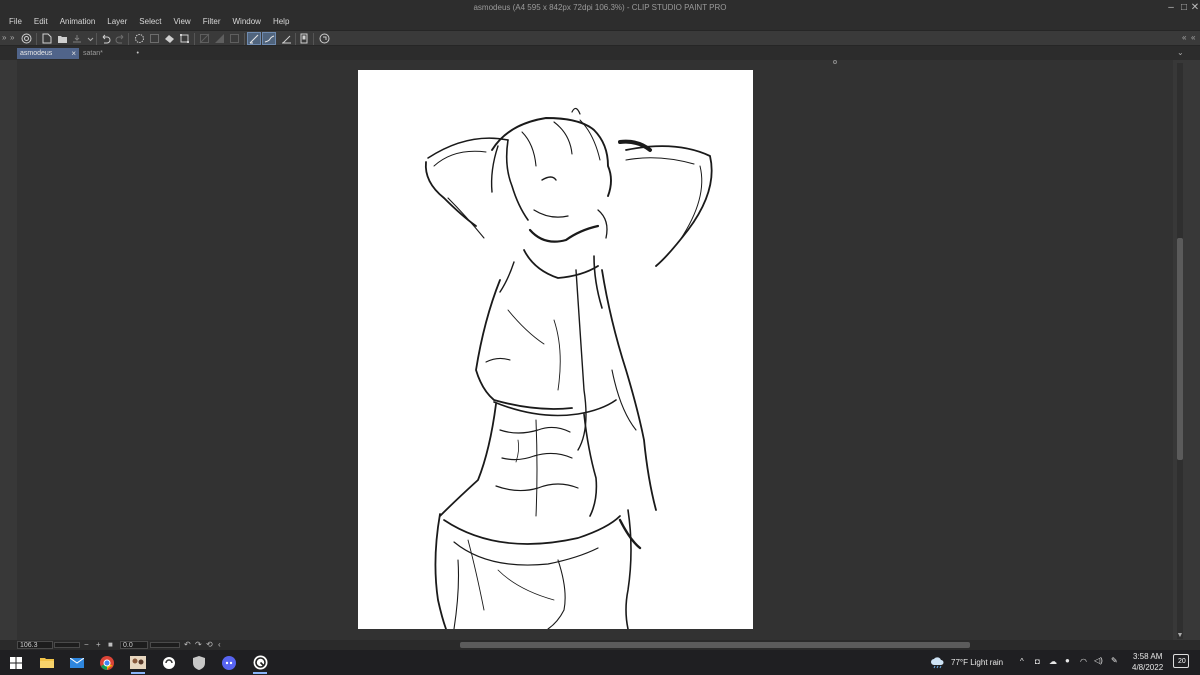 The width and height of the screenshot is (1200, 675). I want to click on rotation-field: 0.0, so click(134, 645).